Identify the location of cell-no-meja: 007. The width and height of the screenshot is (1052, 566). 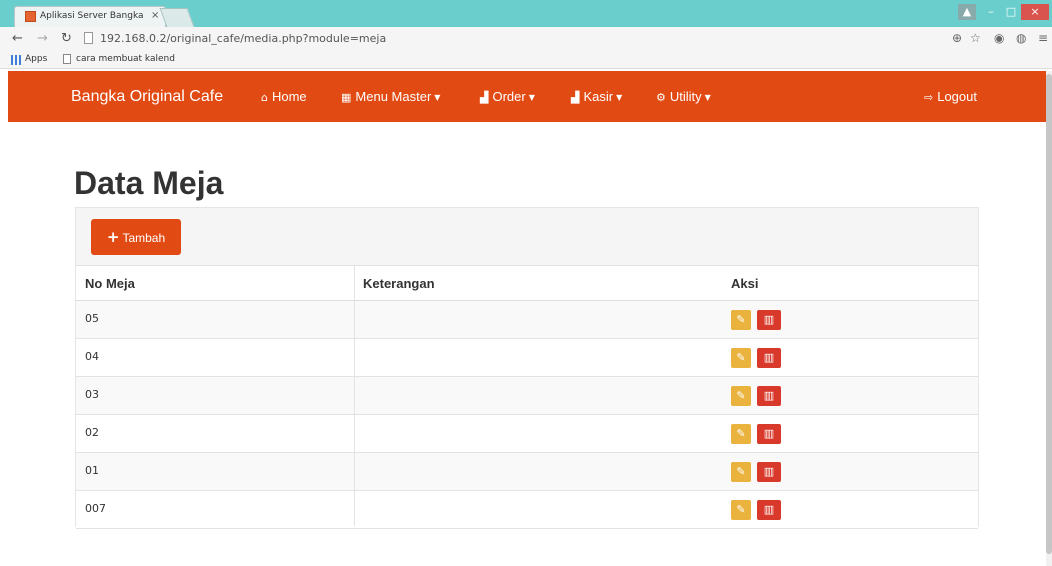
(95, 508).